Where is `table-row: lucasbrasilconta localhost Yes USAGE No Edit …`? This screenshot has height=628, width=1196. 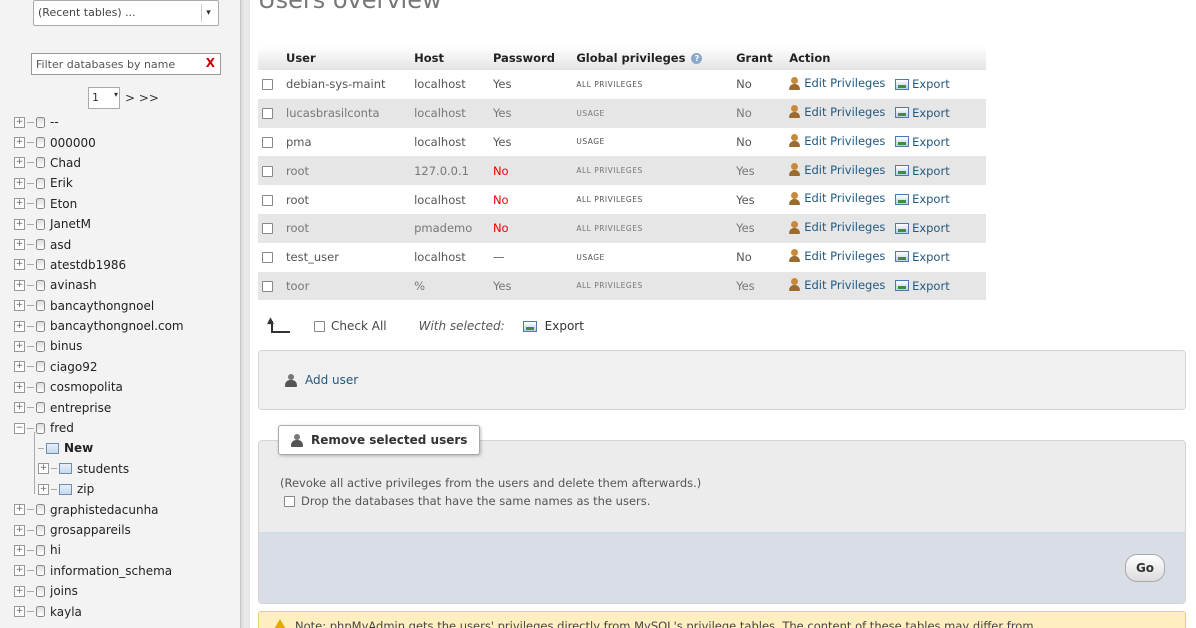
table-row: lucasbrasilconta localhost Yes USAGE No Edit … is located at coordinates (622, 113).